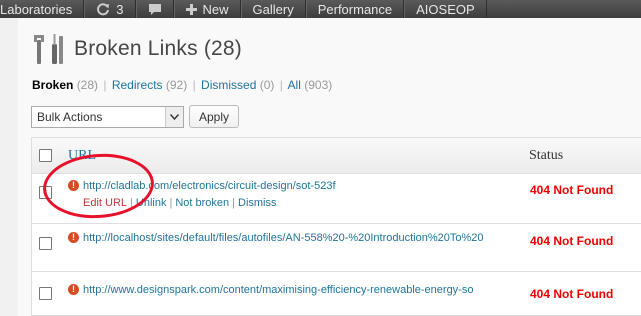  I want to click on page-title: Broken Links (28), so click(158, 48).